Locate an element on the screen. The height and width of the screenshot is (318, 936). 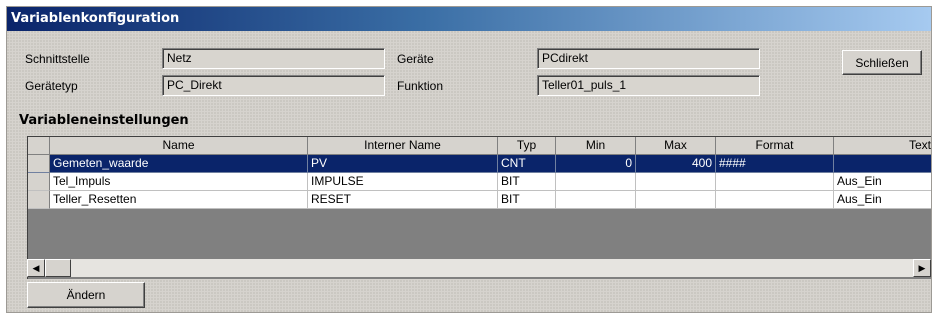
schnittstelle-field: Netz is located at coordinates (273, 58).